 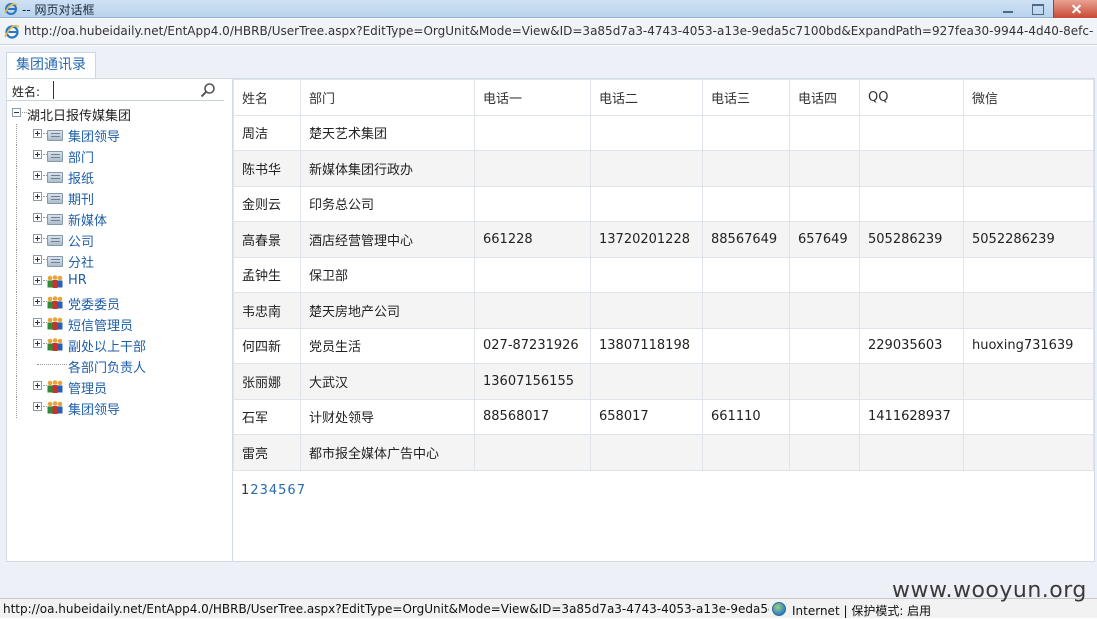 What do you see at coordinates (663, 203) in the screenshot?
I see `table-row: 金则云 印务总公司` at bounding box center [663, 203].